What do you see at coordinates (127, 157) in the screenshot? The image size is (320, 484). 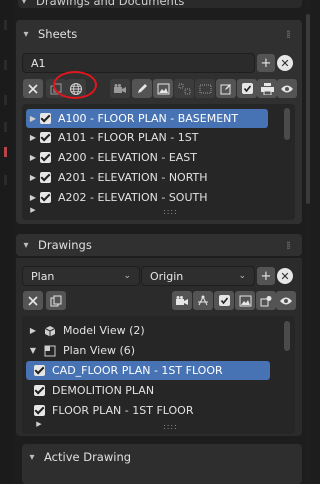 I see `list-item-label: A200 - ELEVATION - EAST` at bounding box center [127, 157].